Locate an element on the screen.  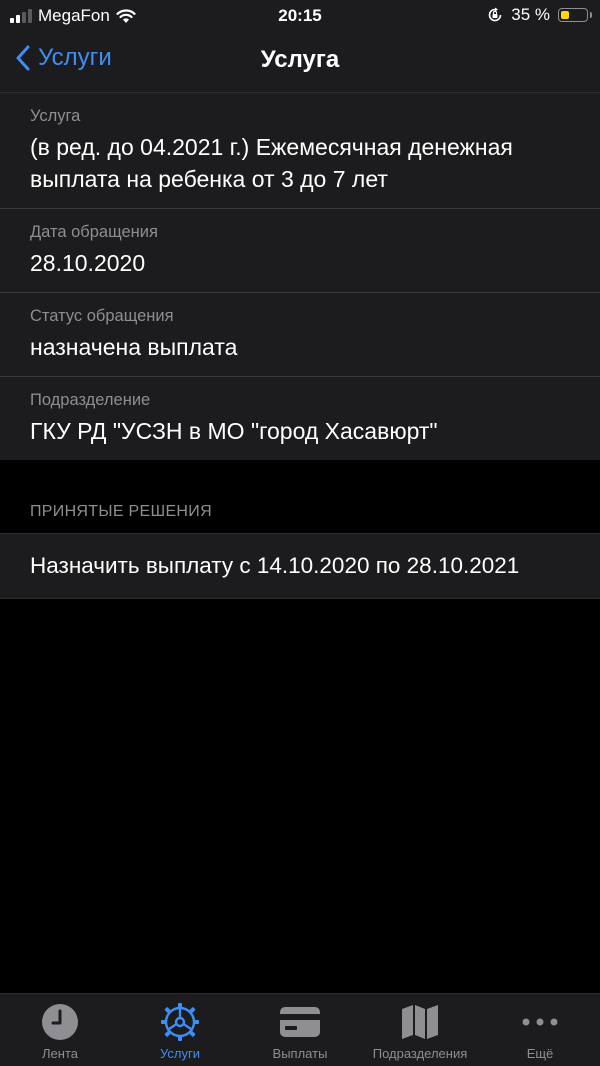
battery-icon is located at coordinates (575, 15).